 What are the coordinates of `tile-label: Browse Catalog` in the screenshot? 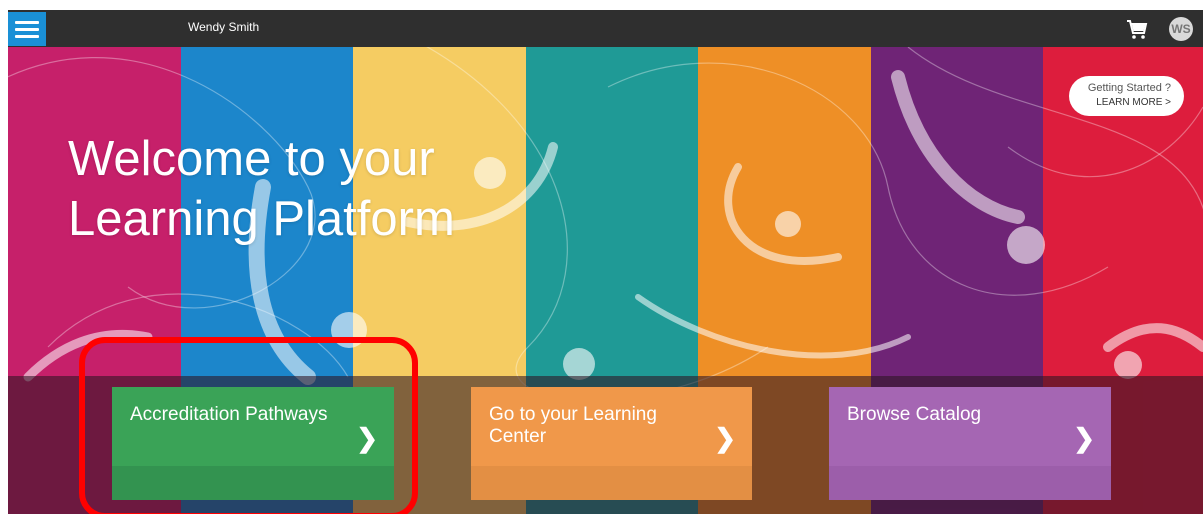 It's located at (914, 414).